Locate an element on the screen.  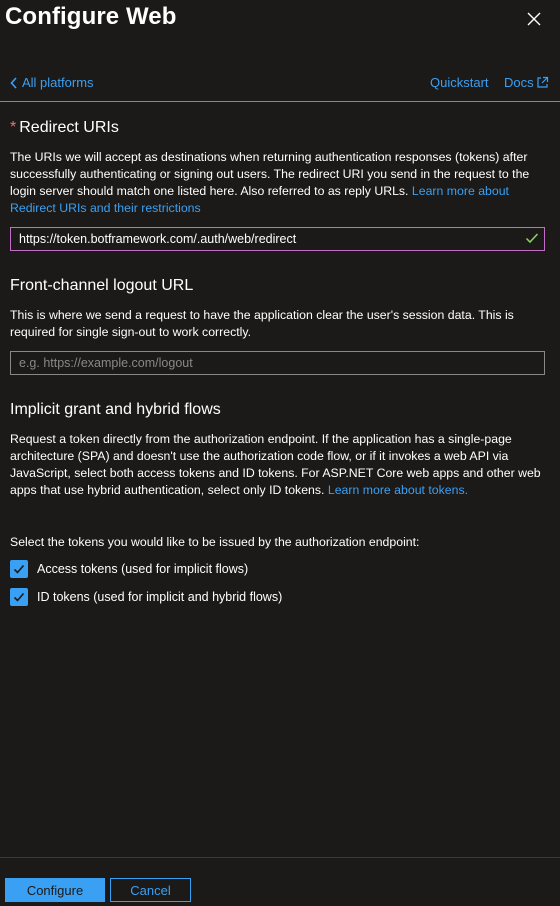
panel-nav-bar: All platforms Quickstart Docs is located at coordinates (280, 86).